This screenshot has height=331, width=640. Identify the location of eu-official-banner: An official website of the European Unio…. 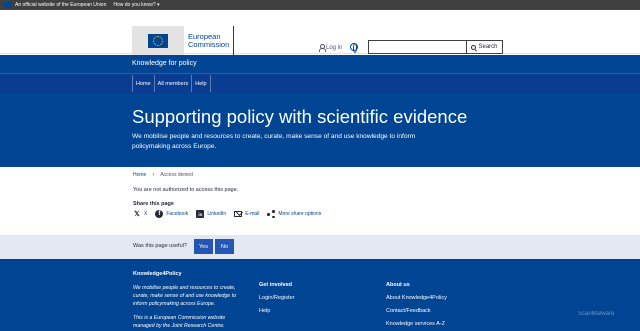
(320, 5).